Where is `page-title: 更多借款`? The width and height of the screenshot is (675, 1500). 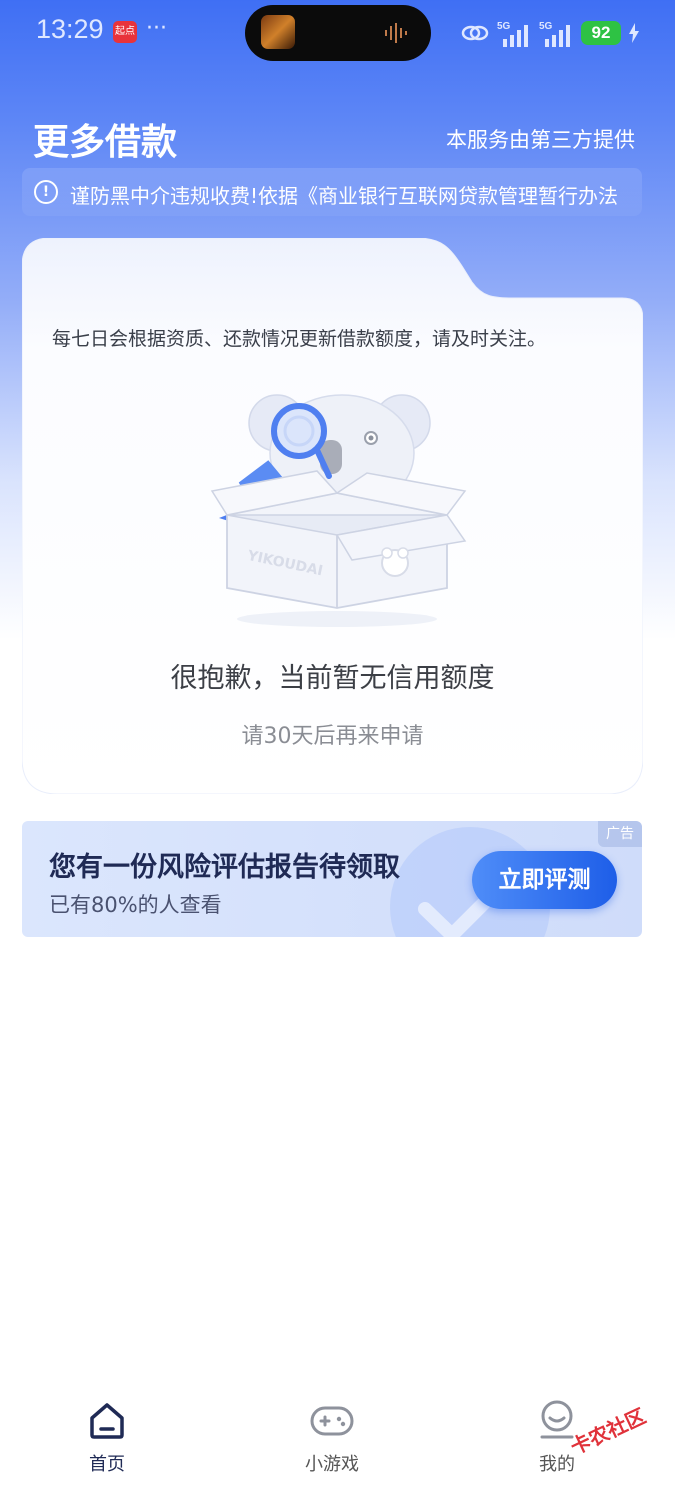
page-title: 更多借款 is located at coordinates (105, 142).